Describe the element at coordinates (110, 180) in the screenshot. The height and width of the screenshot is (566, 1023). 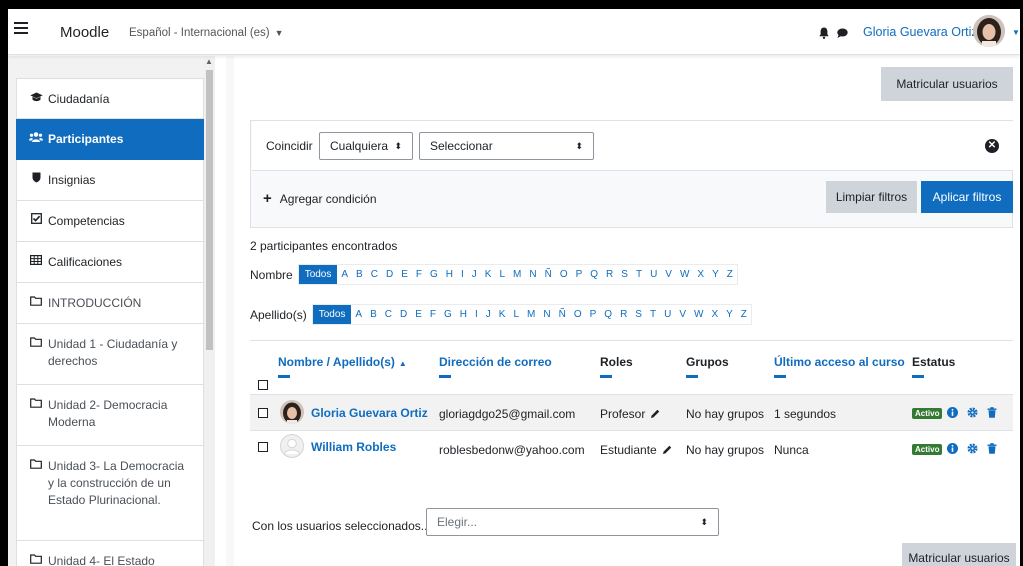
I see `nav-item-insignias: Insignias` at that location.